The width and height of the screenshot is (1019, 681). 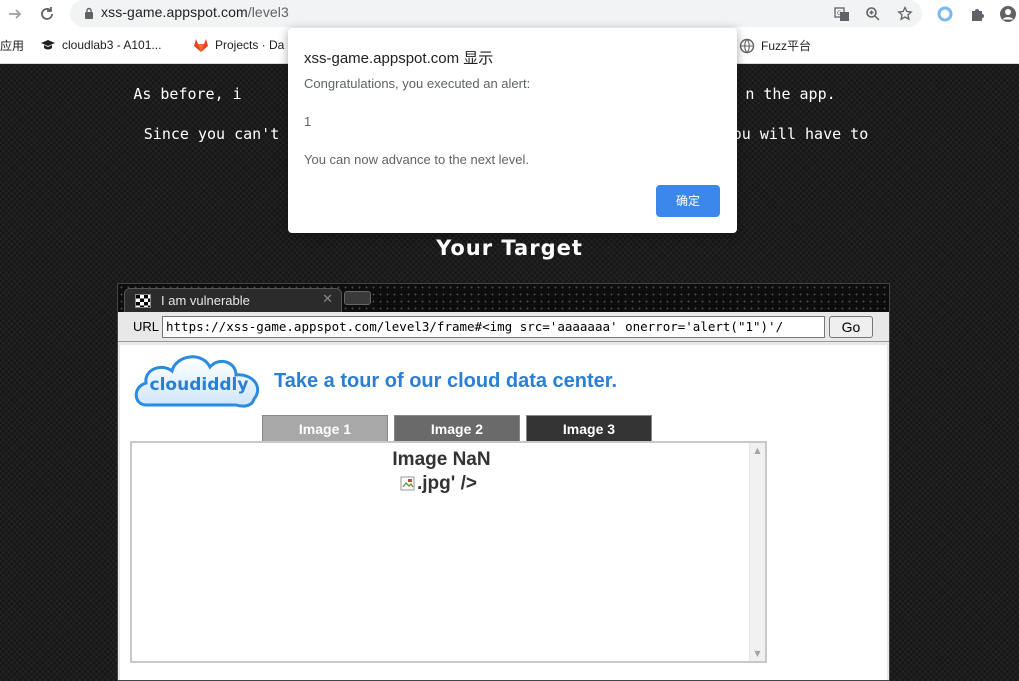 I want to click on image-tab-2: Image 2, so click(x=457, y=428).